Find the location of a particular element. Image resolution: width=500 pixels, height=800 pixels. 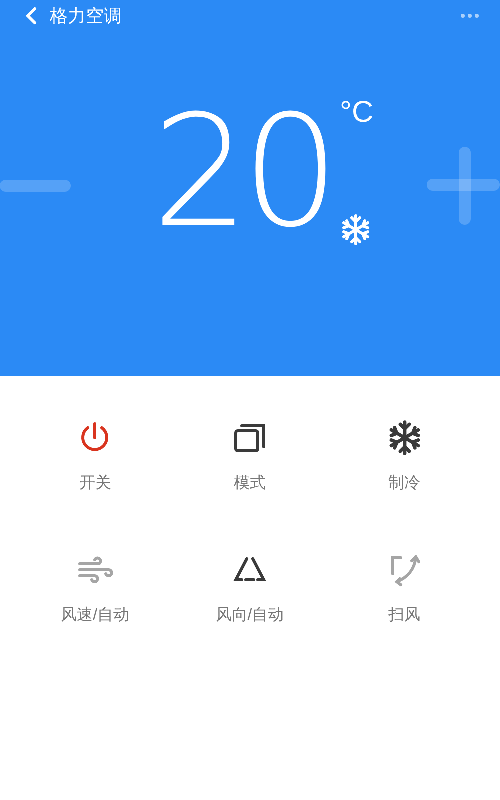

control-button: 风向/自动 is located at coordinates (250, 590).